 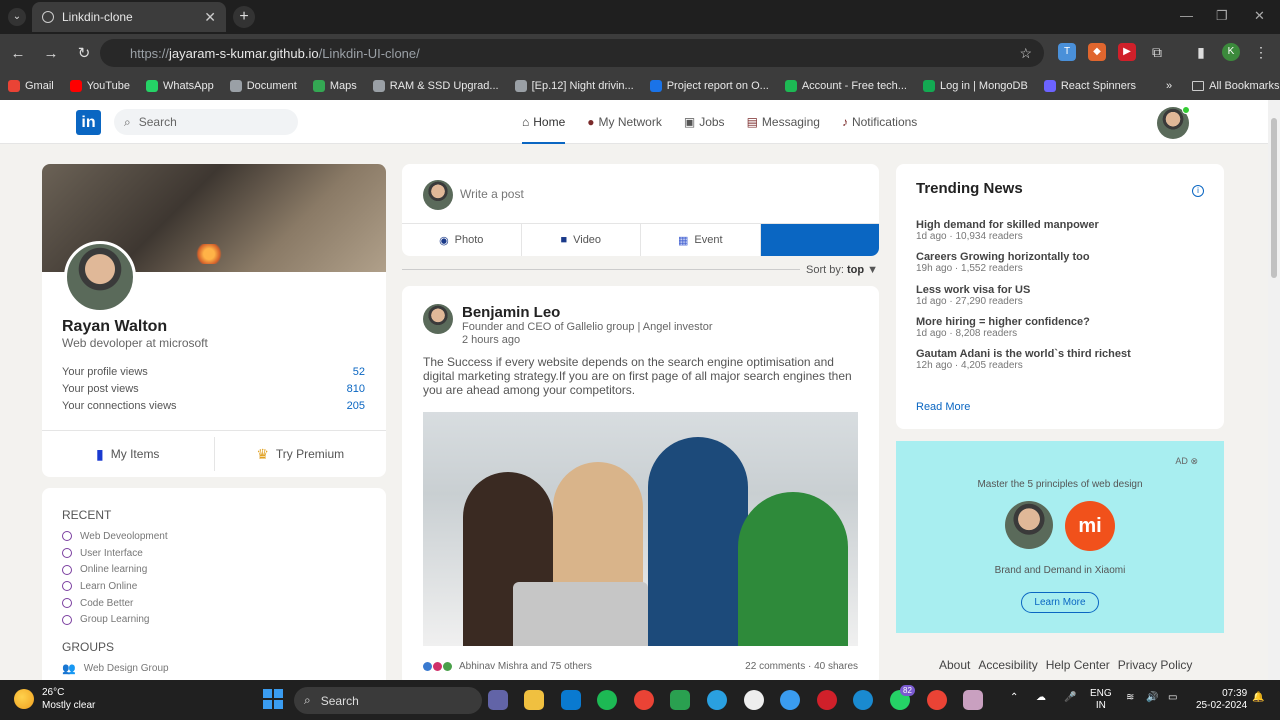 I want to click on cortana-icon, so click(x=790, y=700).